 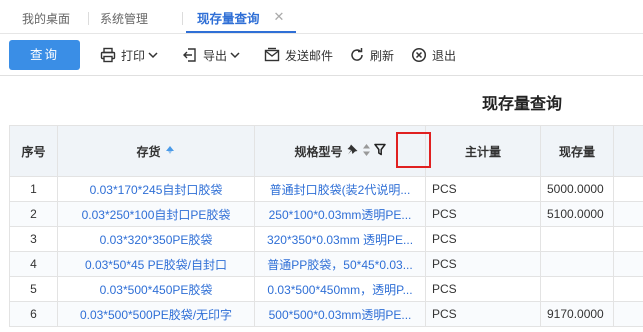 I want to click on printer-icon, so click(x=108, y=55).